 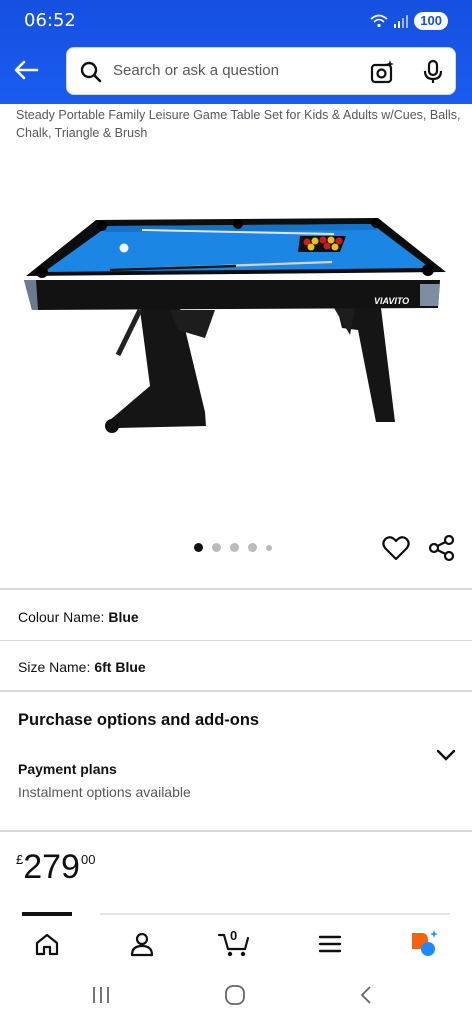 What do you see at coordinates (61, 617) in the screenshot?
I see `colour-label: Colour Name:` at bounding box center [61, 617].